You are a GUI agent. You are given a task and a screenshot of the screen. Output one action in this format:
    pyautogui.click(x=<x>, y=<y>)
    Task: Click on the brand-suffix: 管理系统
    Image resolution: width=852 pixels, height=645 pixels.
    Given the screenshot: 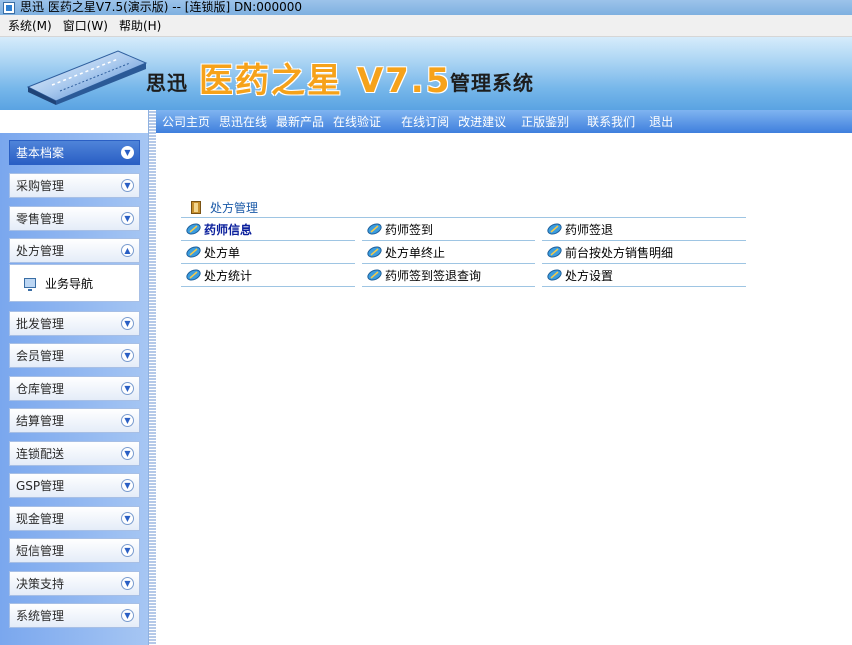 What is the action you would take?
    pyautogui.click(x=492, y=83)
    